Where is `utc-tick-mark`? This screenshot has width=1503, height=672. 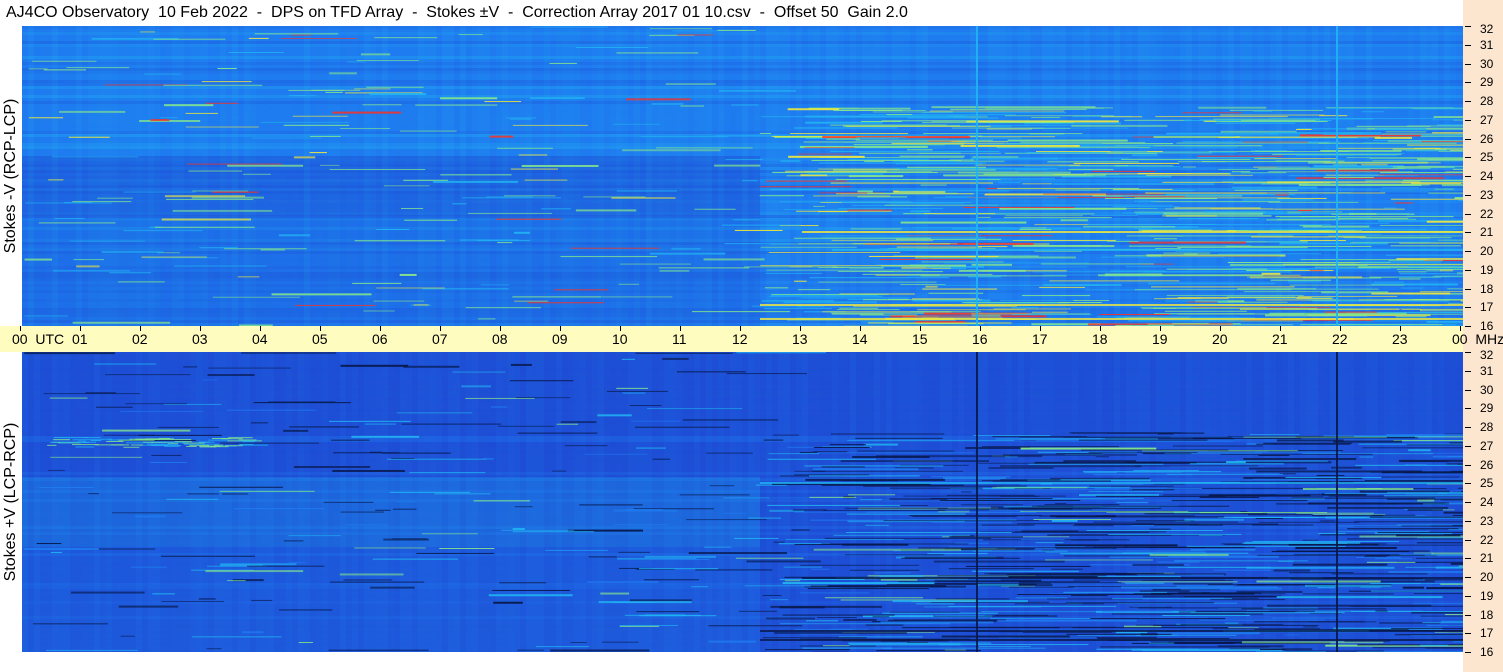
utc-tick-mark is located at coordinates (200, 328).